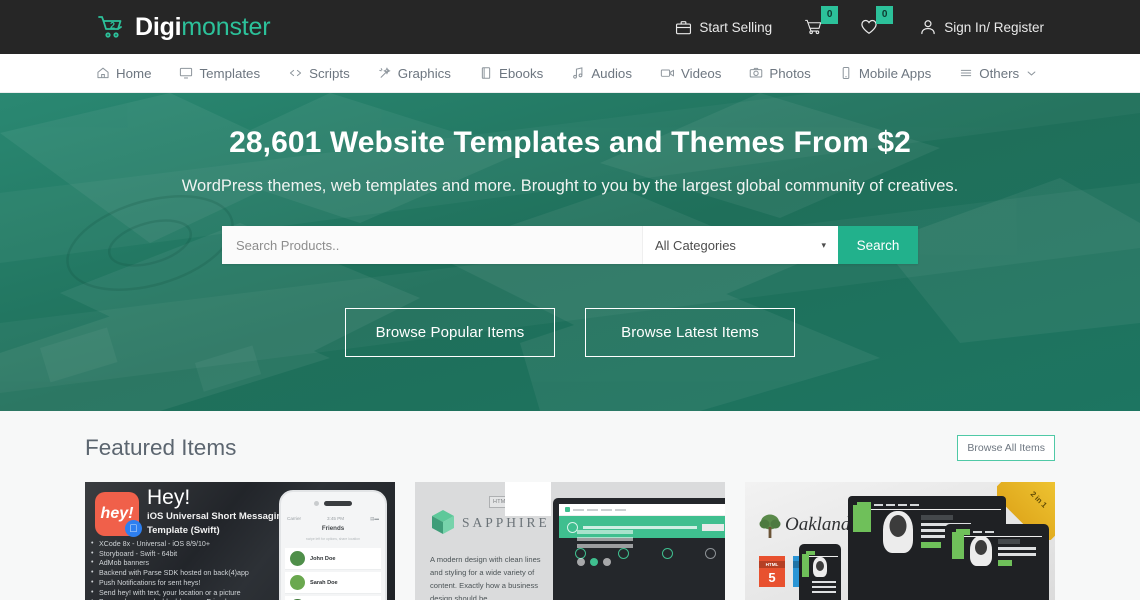 This screenshot has height=600, width=1140. Describe the element at coordinates (994, 27) in the screenshot. I see `sign-in-register-label: Sign In/ Register` at that location.